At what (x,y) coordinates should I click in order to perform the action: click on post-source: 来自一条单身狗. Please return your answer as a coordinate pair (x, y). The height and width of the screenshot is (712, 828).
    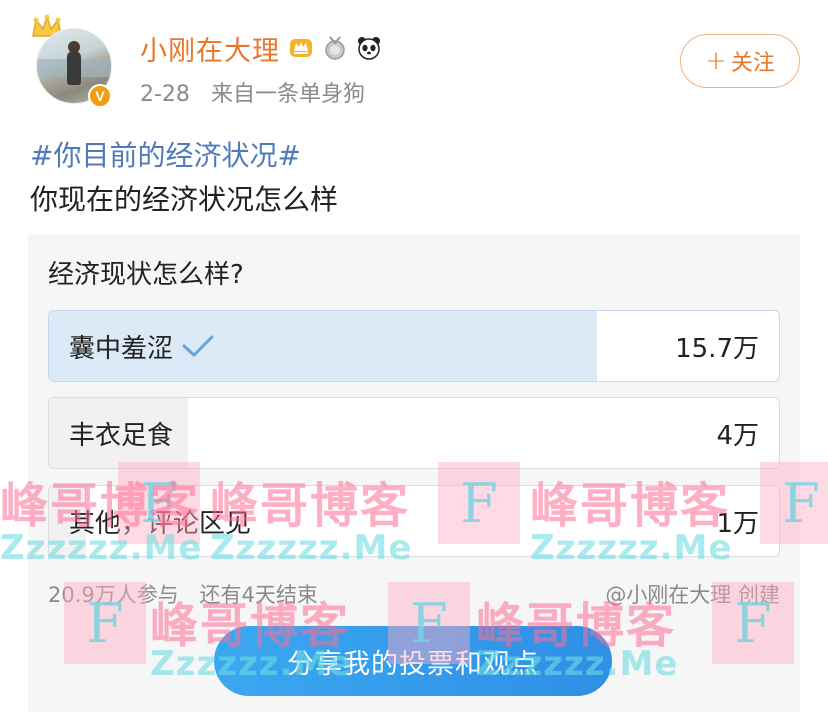
    Looking at the image, I should click on (288, 94).